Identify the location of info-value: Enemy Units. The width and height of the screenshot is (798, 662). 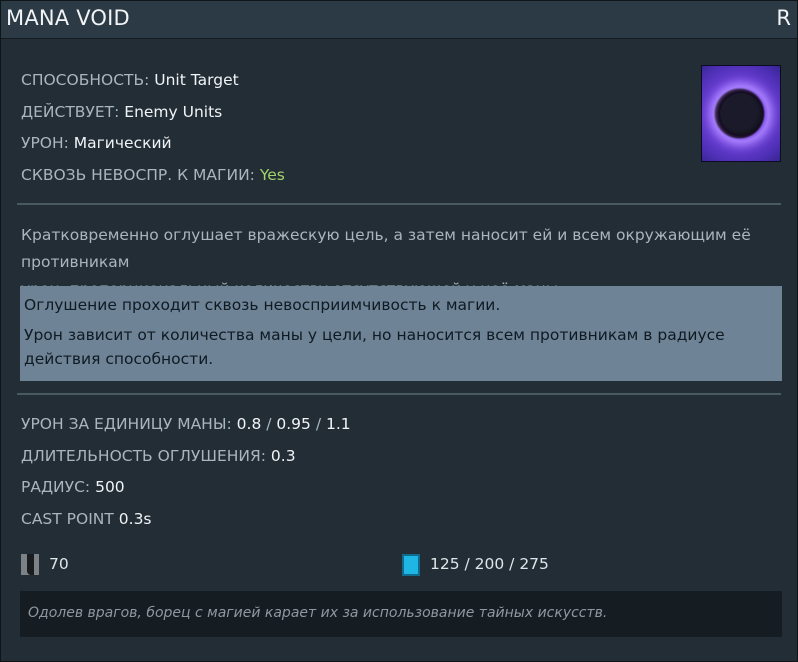
(173, 111).